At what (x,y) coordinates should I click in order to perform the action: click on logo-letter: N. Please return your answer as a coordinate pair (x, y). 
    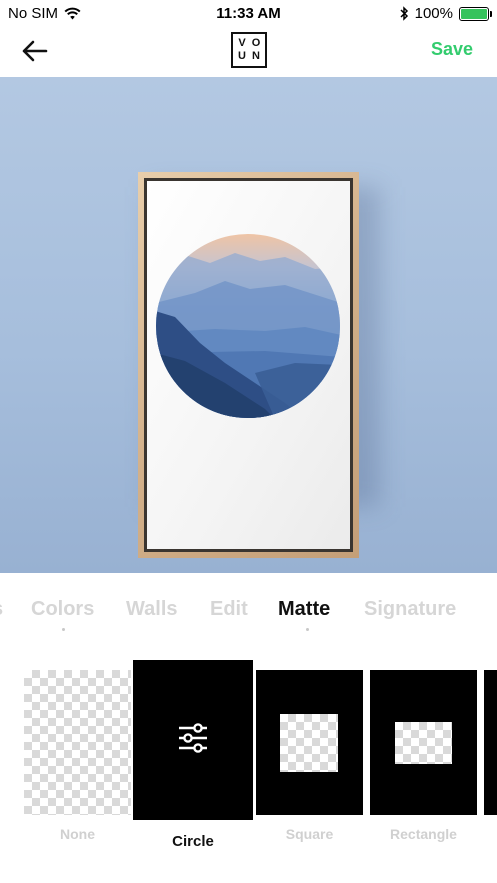
    Looking at the image, I should click on (256, 56).